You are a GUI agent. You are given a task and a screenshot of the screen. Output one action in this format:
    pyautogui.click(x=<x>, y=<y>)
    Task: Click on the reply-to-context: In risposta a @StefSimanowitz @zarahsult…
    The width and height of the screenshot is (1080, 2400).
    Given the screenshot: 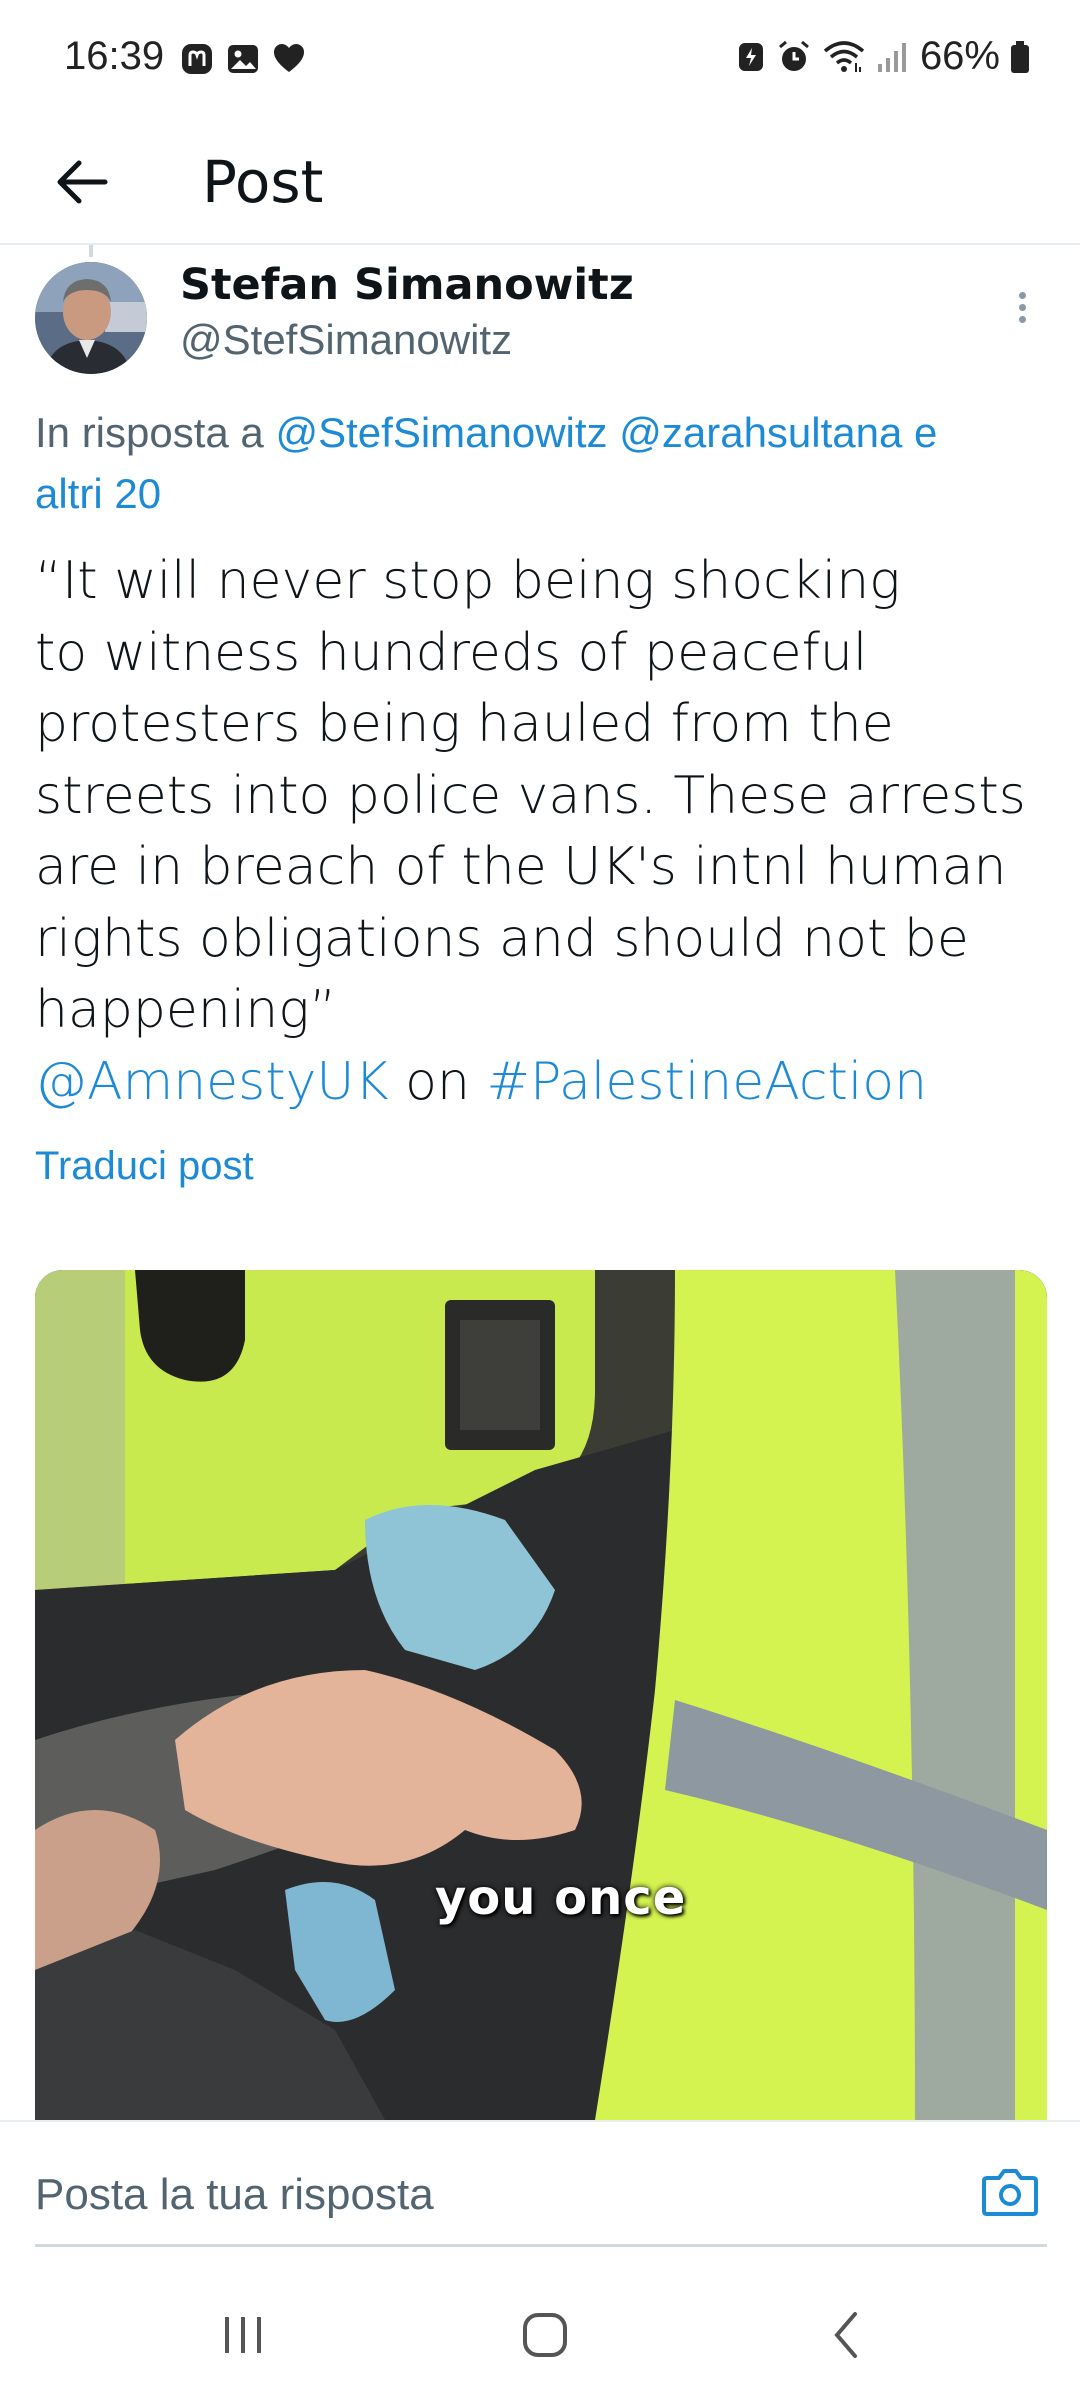 What is the action you would take?
    pyautogui.click(x=545, y=463)
    